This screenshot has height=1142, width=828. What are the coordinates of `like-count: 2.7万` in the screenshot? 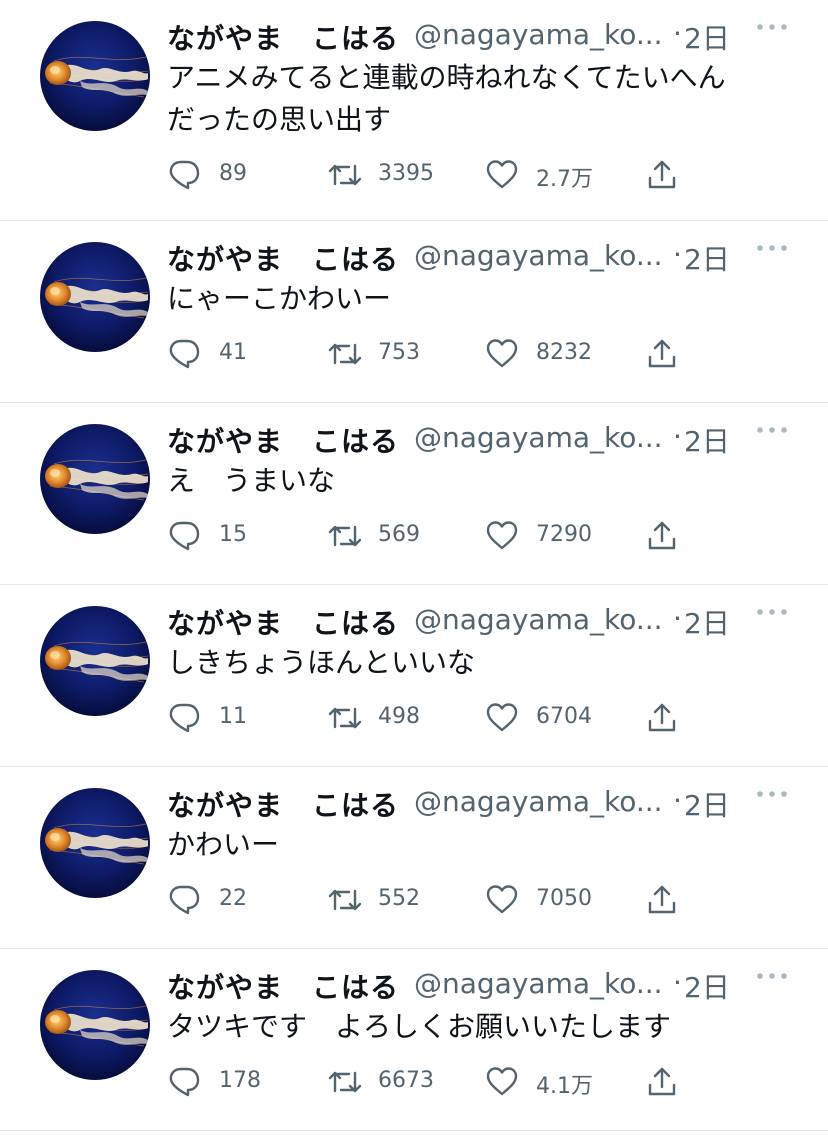 It's located at (564, 179).